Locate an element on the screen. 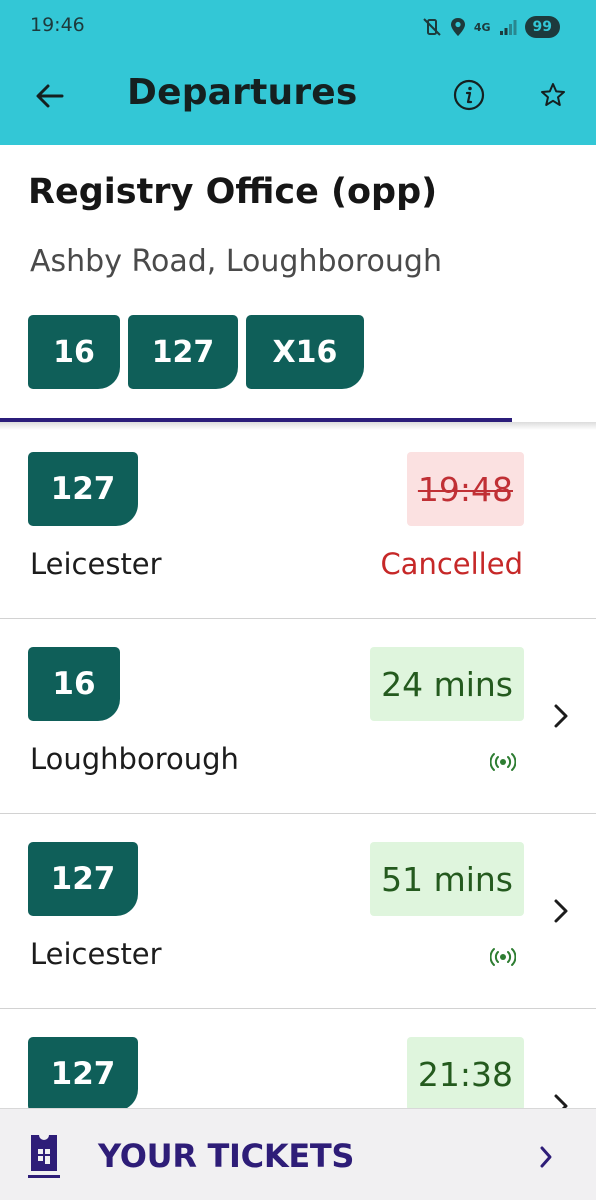 Image resolution: width=596 pixels, height=1200 pixels. status-label: Cancelled is located at coordinates (451, 564).